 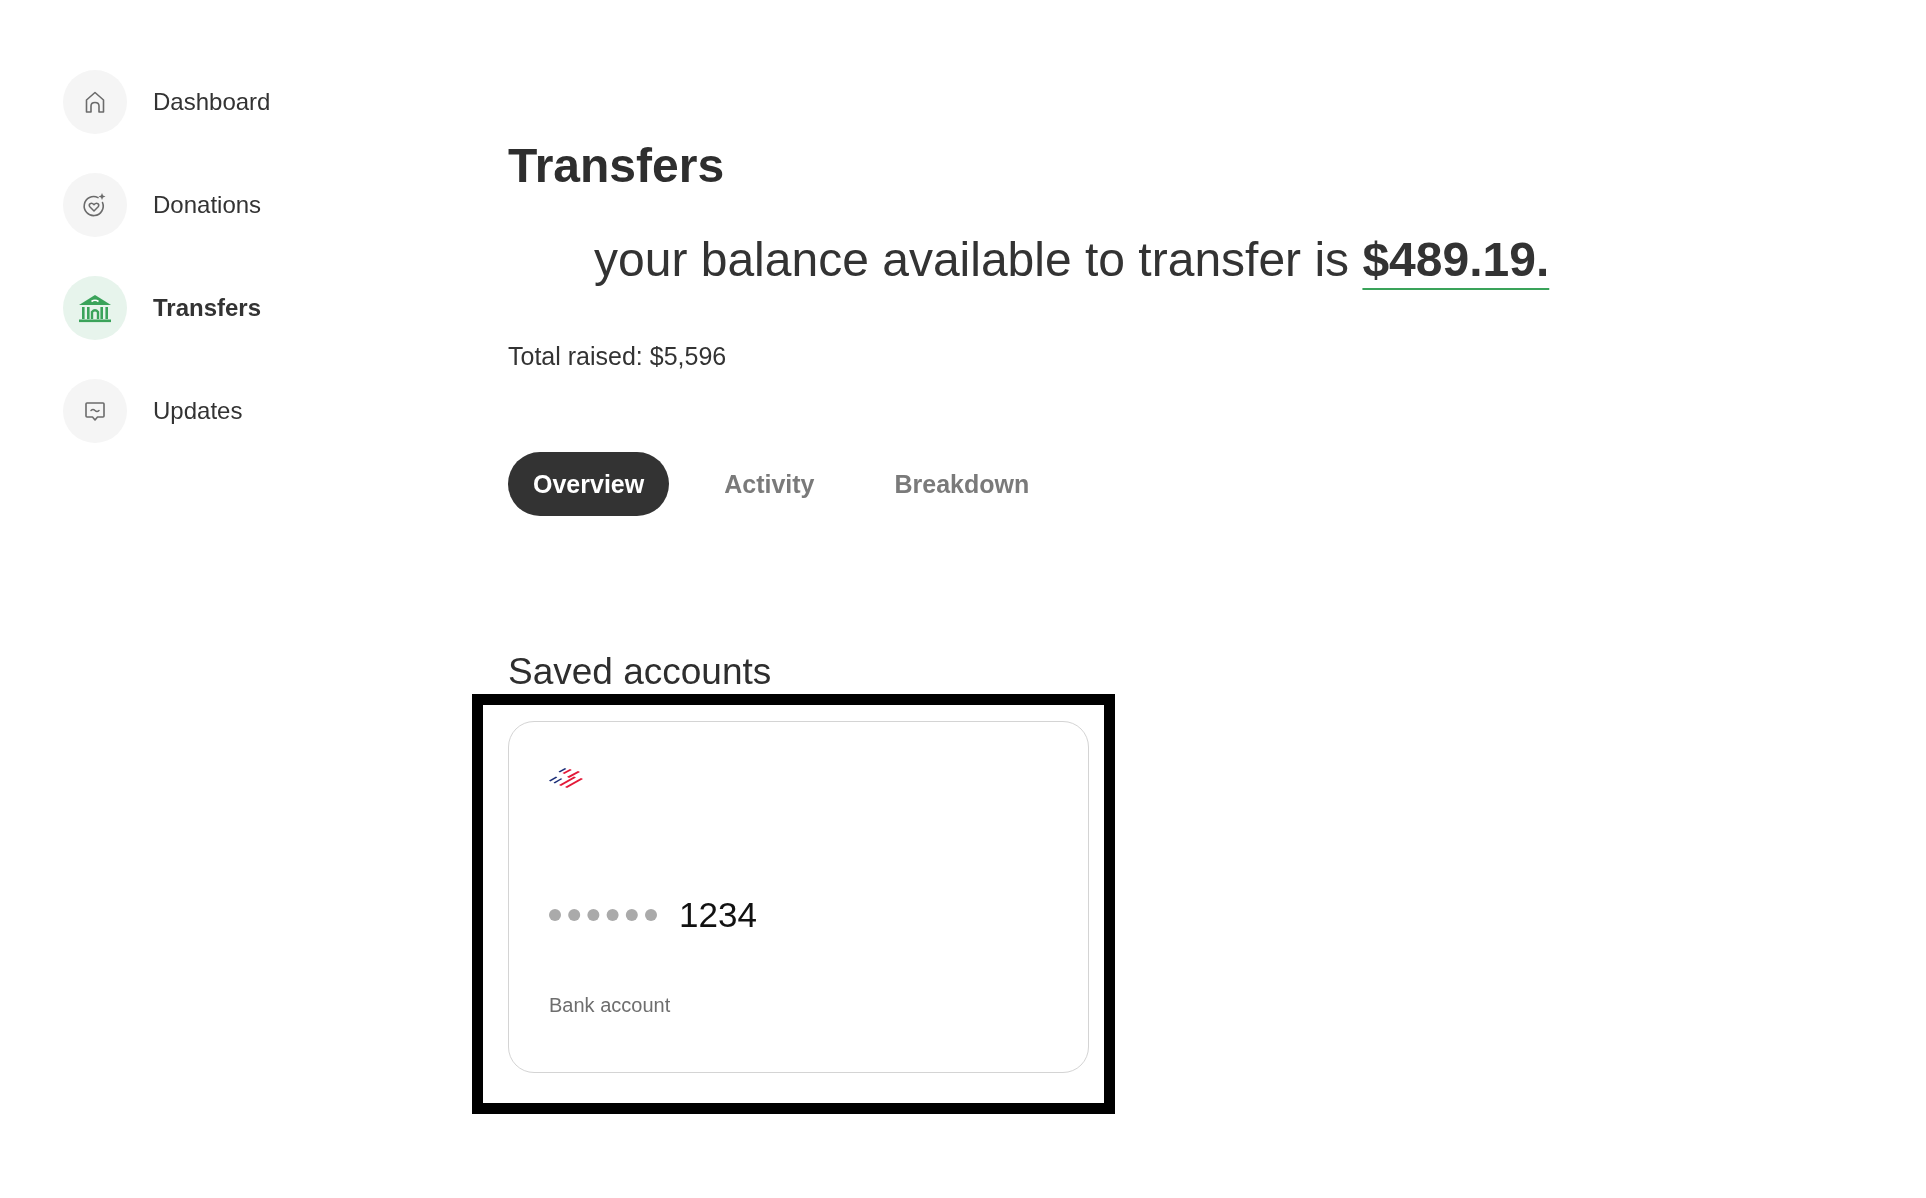 I want to click on total-raised-text: Total raised: $5,596, so click(x=617, y=356).